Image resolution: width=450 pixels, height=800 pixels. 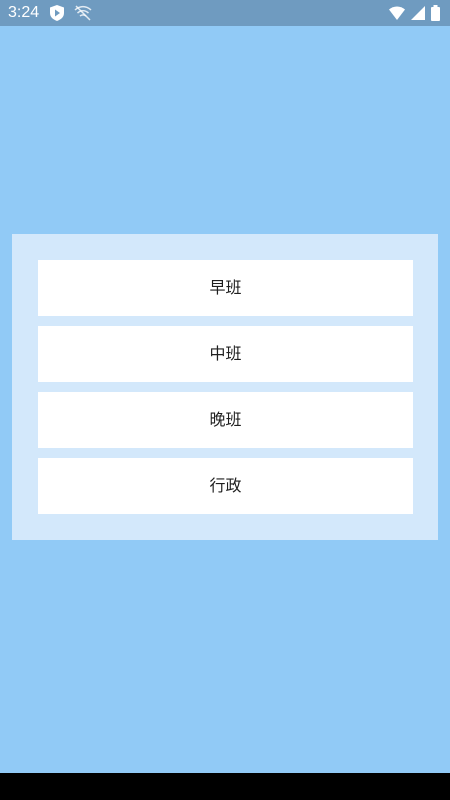 I want to click on play-protect-icon, so click(x=57, y=13).